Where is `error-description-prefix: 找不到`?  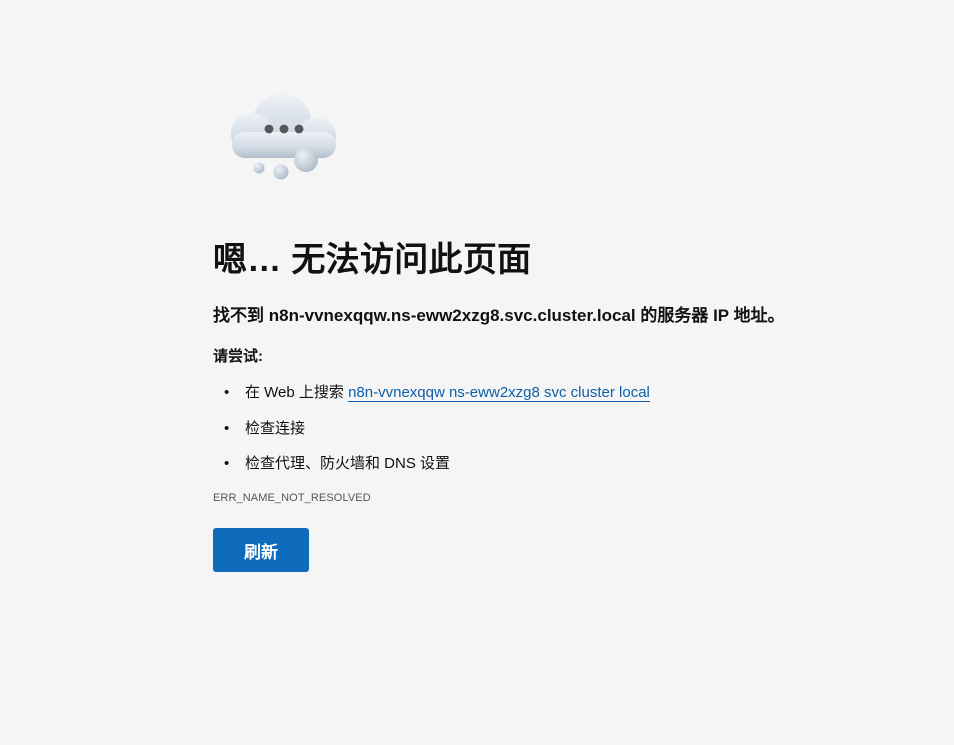
error-description-prefix: 找不到 is located at coordinates (241, 315).